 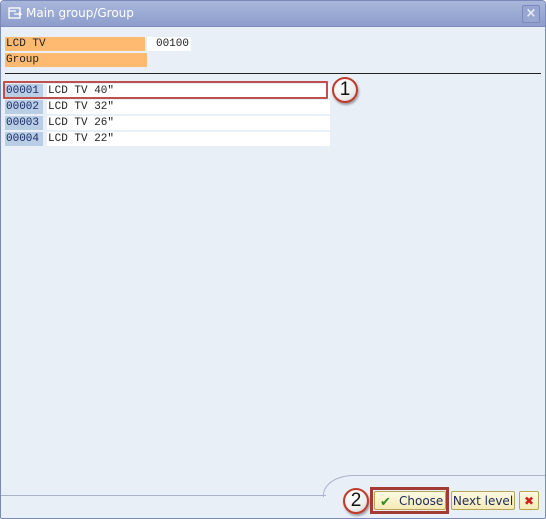 What do you see at coordinates (356, 501) in the screenshot?
I see `step-2-marker: 2` at bounding box center [356, 501].